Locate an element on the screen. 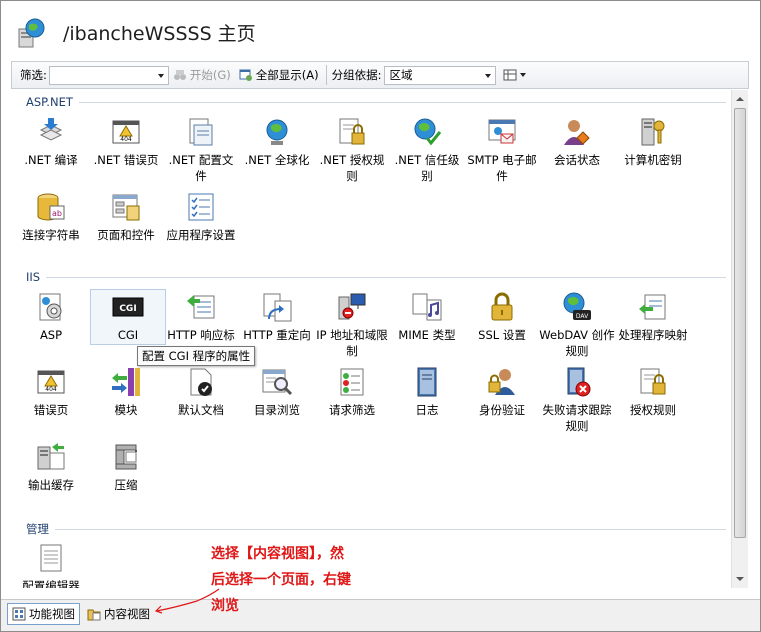 The image size is (761, 632). feature-default-document: 默认文档 is located at coordinates (201, 392).